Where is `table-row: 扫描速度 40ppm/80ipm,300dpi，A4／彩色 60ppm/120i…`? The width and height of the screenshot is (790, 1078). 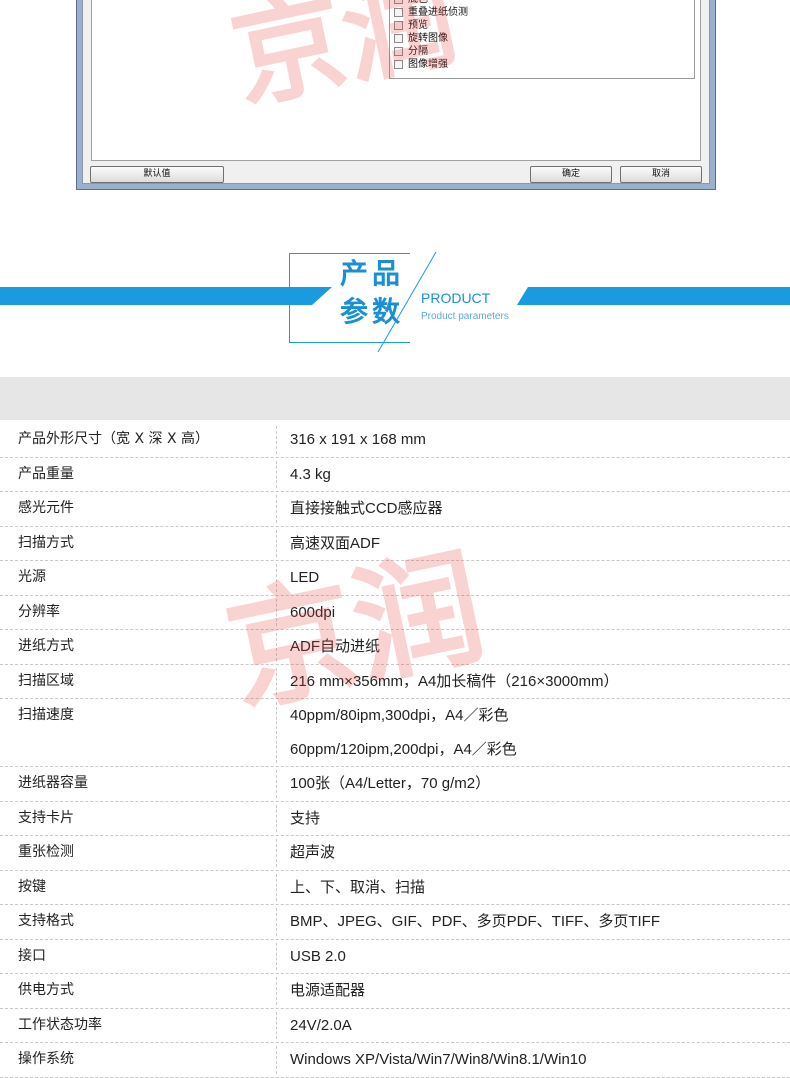
table-row: 扫描速度 40ppm/80ipm,300dpi，A4／彩色 60ppm/120i… is located at coordinates (395, 733).